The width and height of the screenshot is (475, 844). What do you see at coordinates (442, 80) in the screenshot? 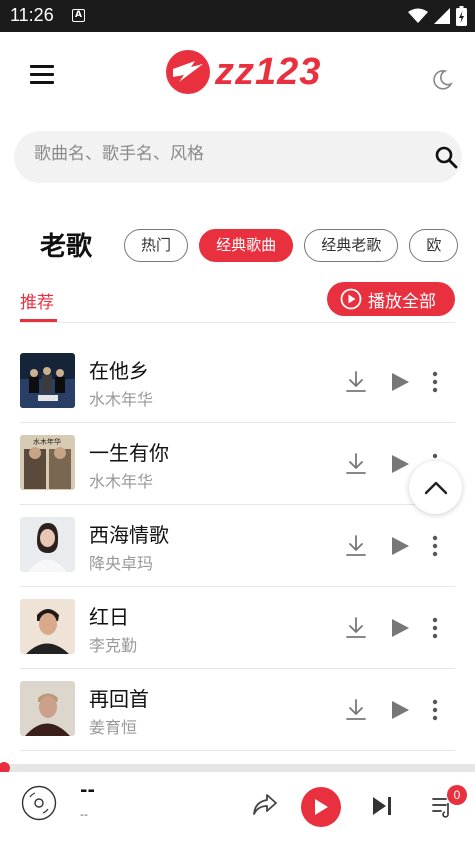
I see `moon-icon` at bounding box center [442, 80].